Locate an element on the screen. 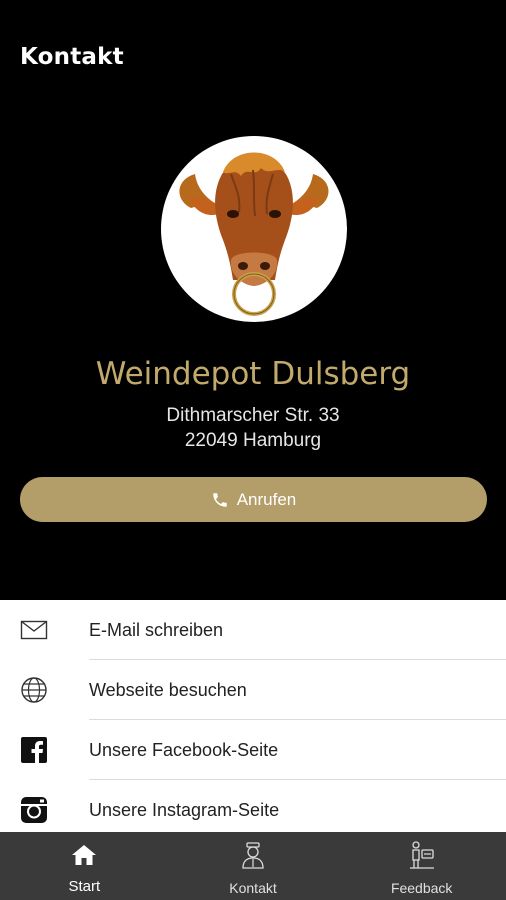  instagram-action: Unsere Instagram-Seite is located at coordinates (253, 806).